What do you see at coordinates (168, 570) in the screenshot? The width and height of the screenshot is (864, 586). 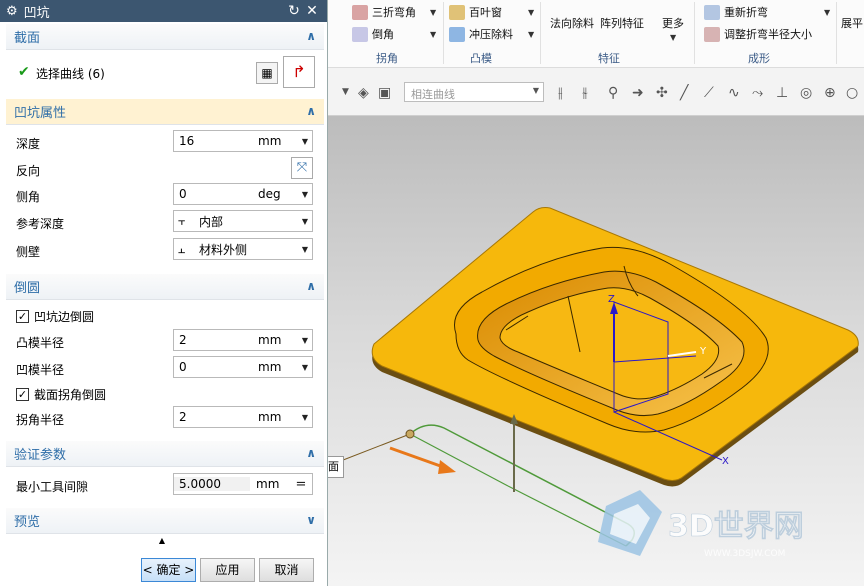 I see `ok-button: < 确定 >` at bounding box center [168, 570].